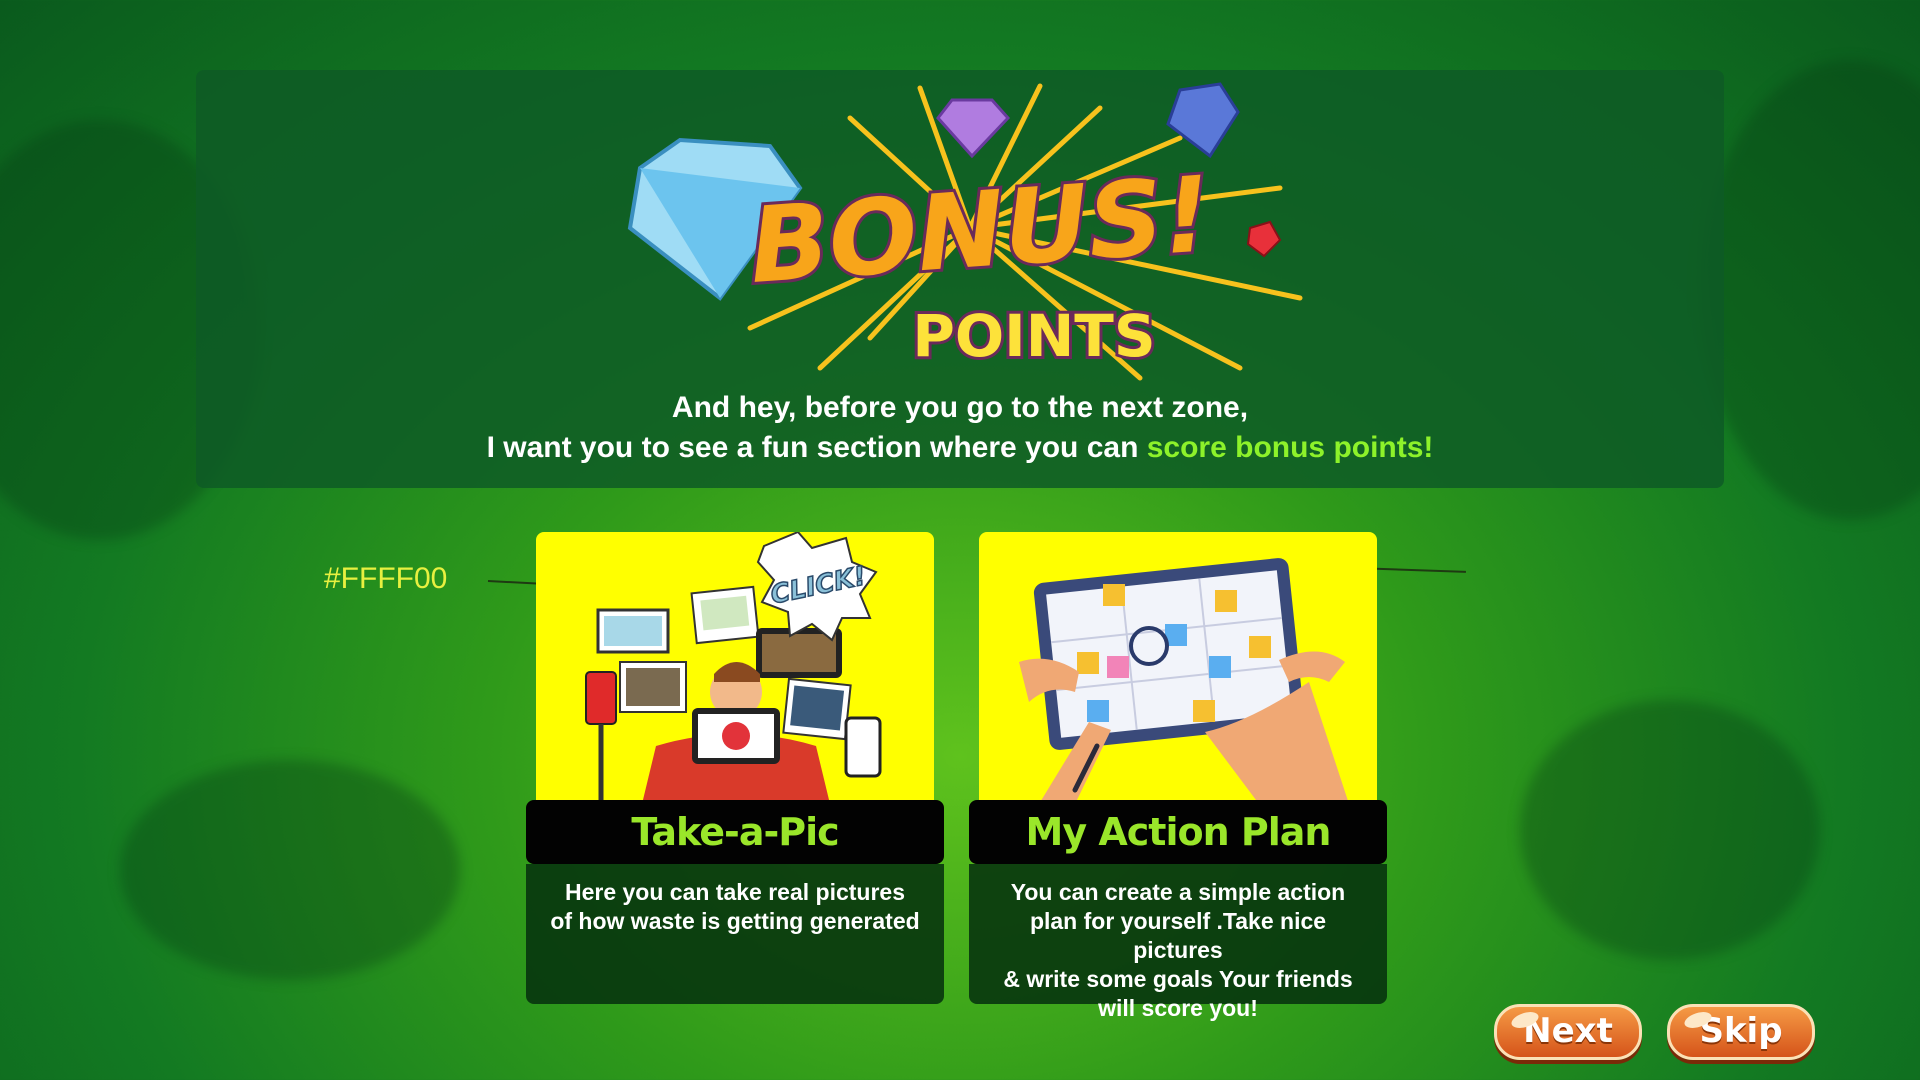 Image resolution: width=1920 pixels, height=1080 pixels. Describe the element at coordinates (601, 737) in the screenshot. I see `selfie-stick-phone-icon` at that location.